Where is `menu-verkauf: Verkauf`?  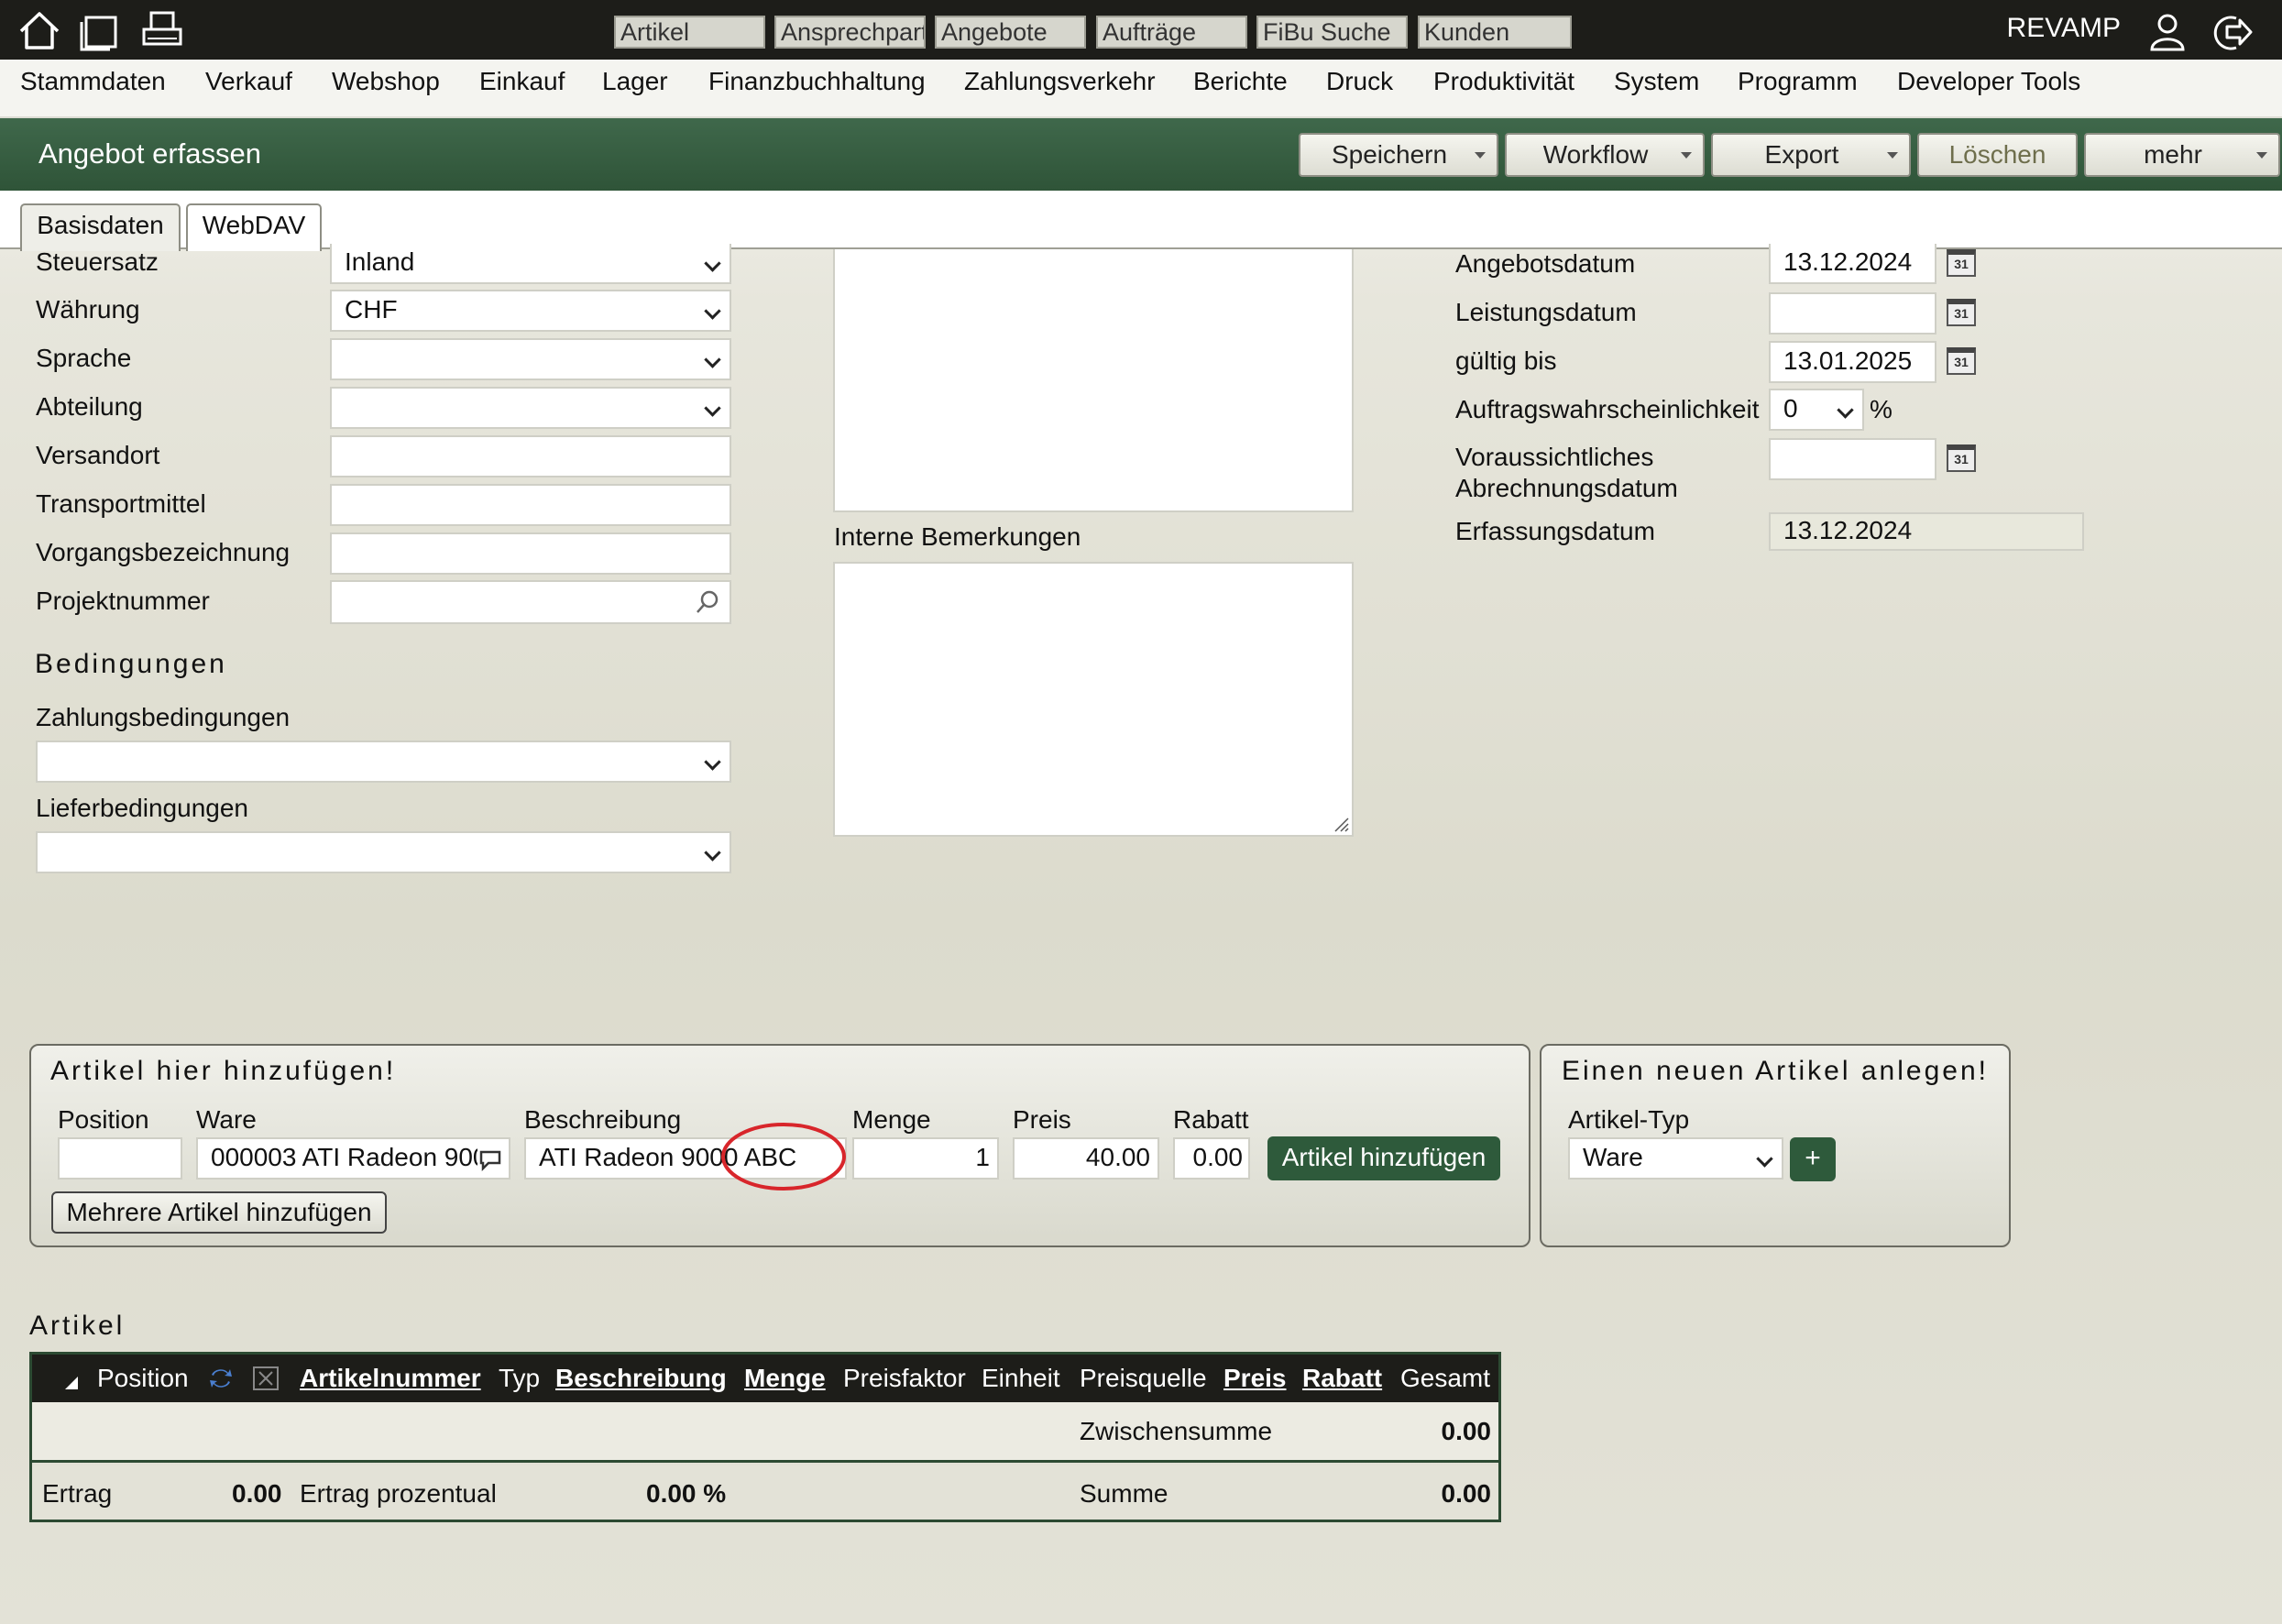
menu-verkauf: Verkauf is located at coordinates (249, 81).